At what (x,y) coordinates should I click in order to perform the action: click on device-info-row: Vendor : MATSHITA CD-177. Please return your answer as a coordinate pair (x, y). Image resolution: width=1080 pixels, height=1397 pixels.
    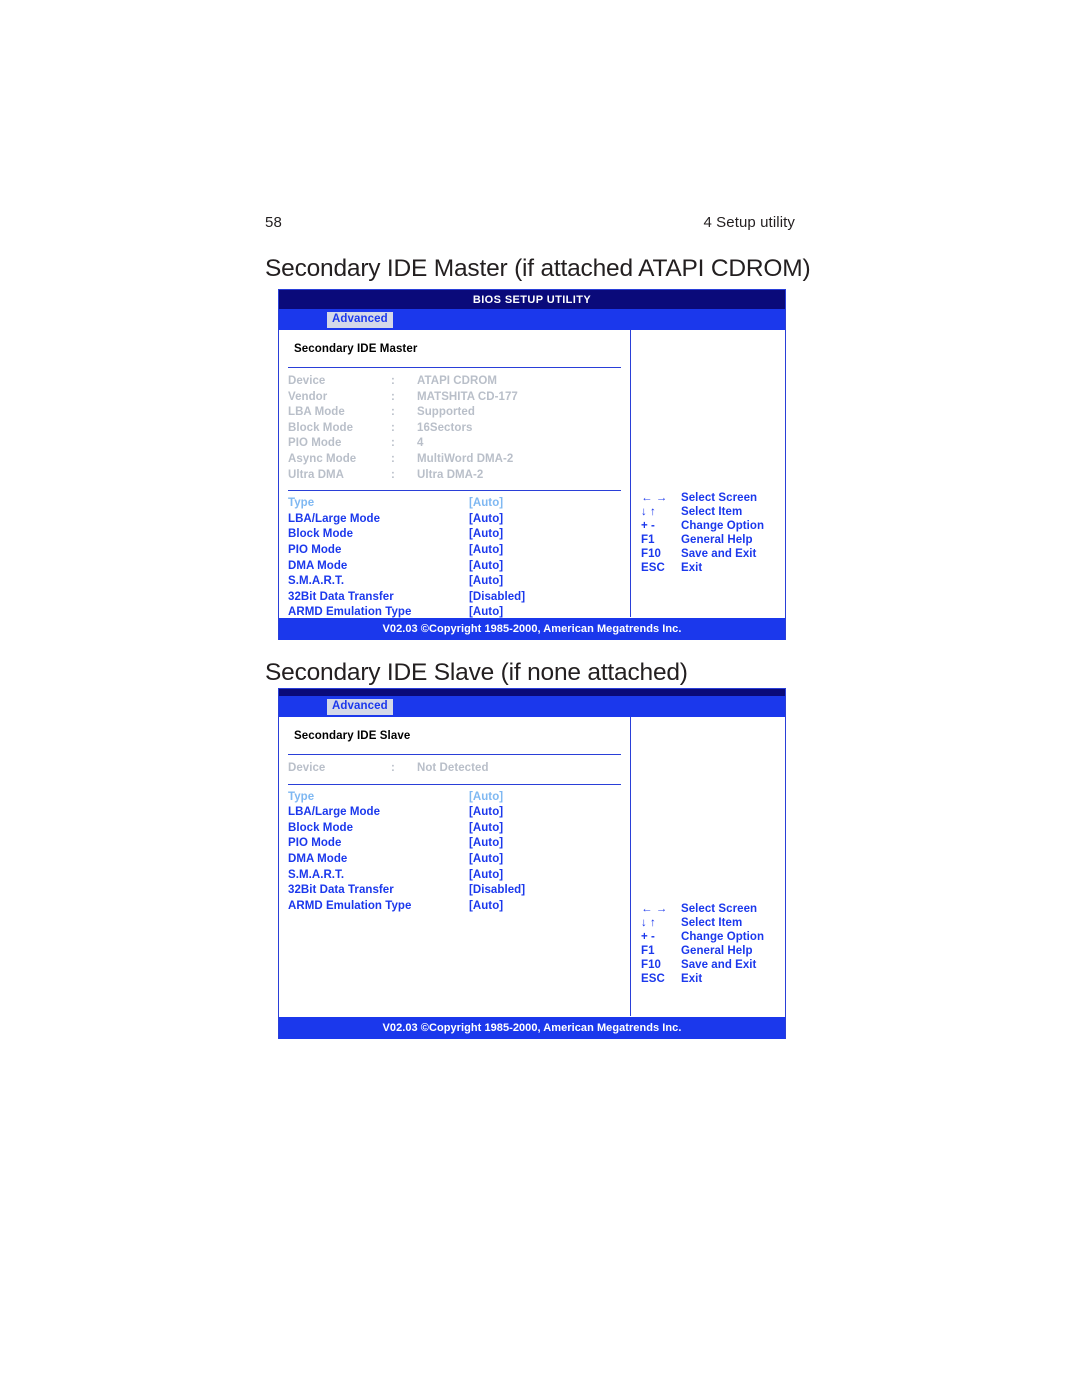
    Looking at the image, I should click on (454, 398).